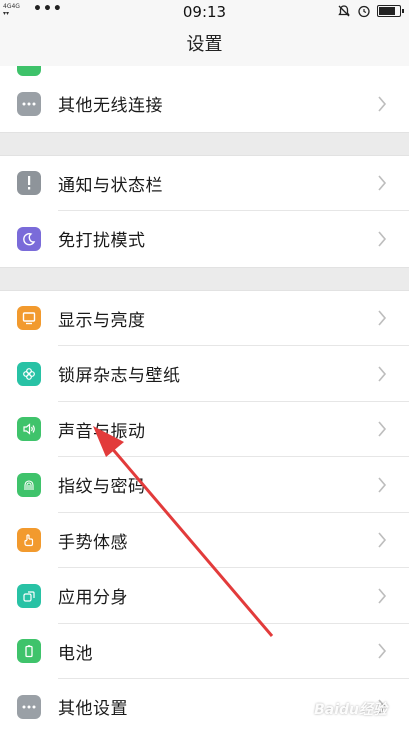  What do you see at coordinates (102, 431) in the screenshot?
I see `setting-label: 声音与振动` at bounding box center [102, 431].